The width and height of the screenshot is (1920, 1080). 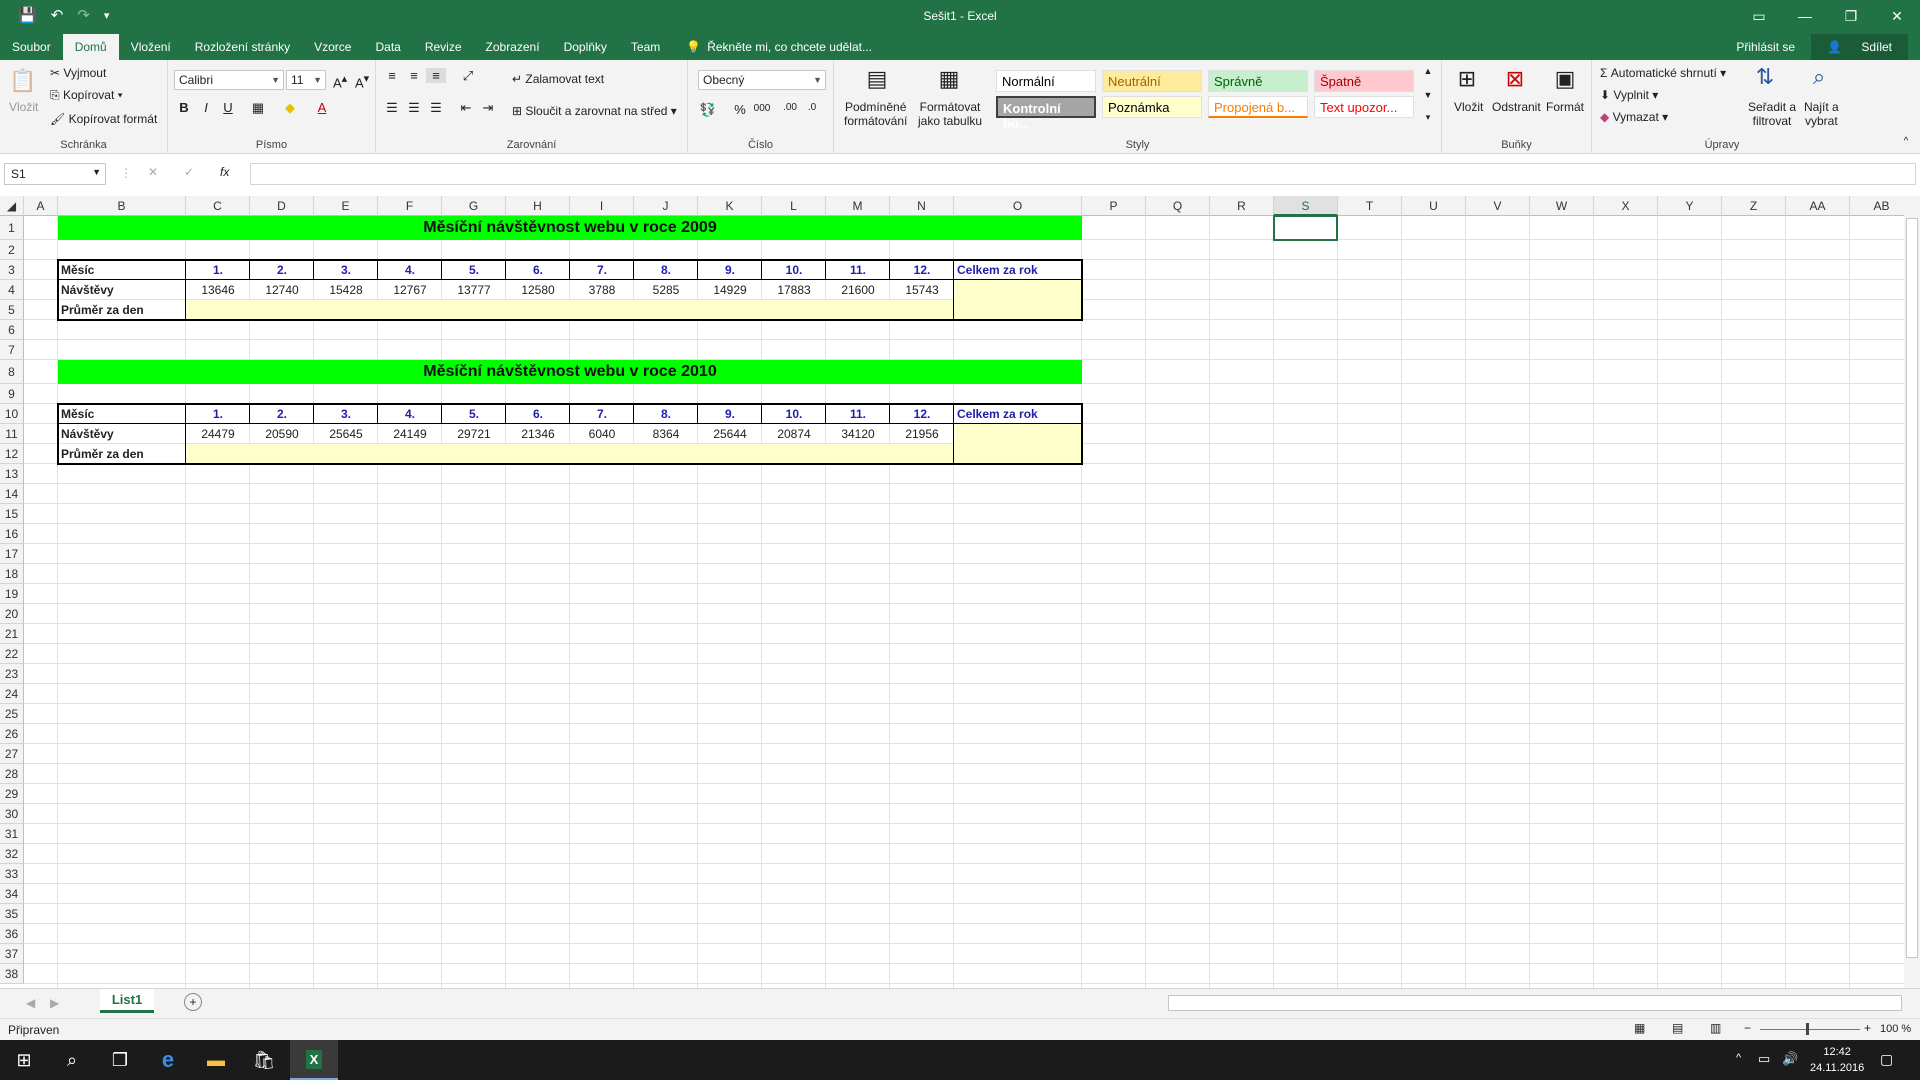 I want to click on currency-icon: 💱, so click(x=708, y=110).